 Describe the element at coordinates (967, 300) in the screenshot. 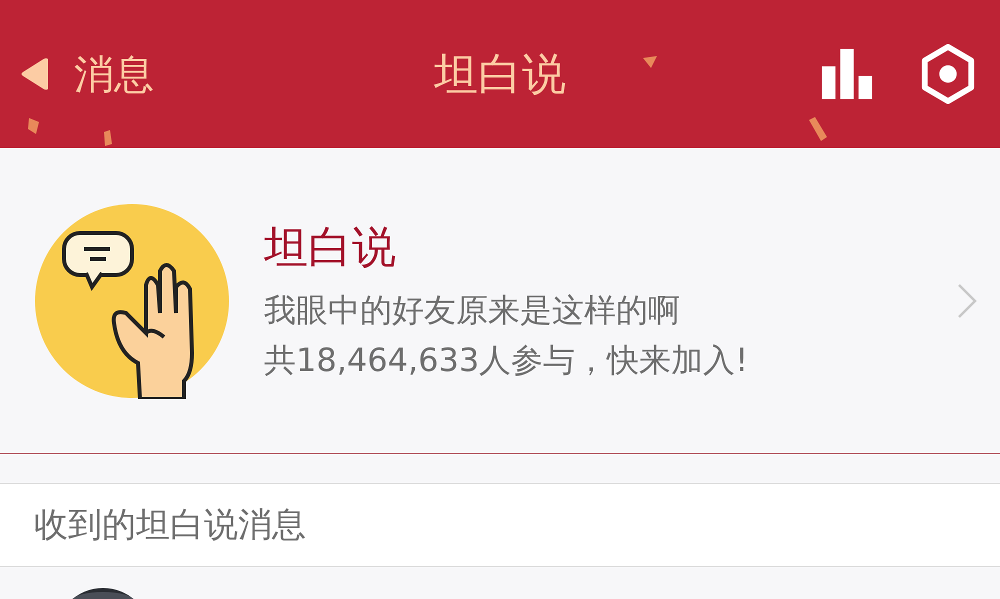

I see `chevron-right-icon` at that location.